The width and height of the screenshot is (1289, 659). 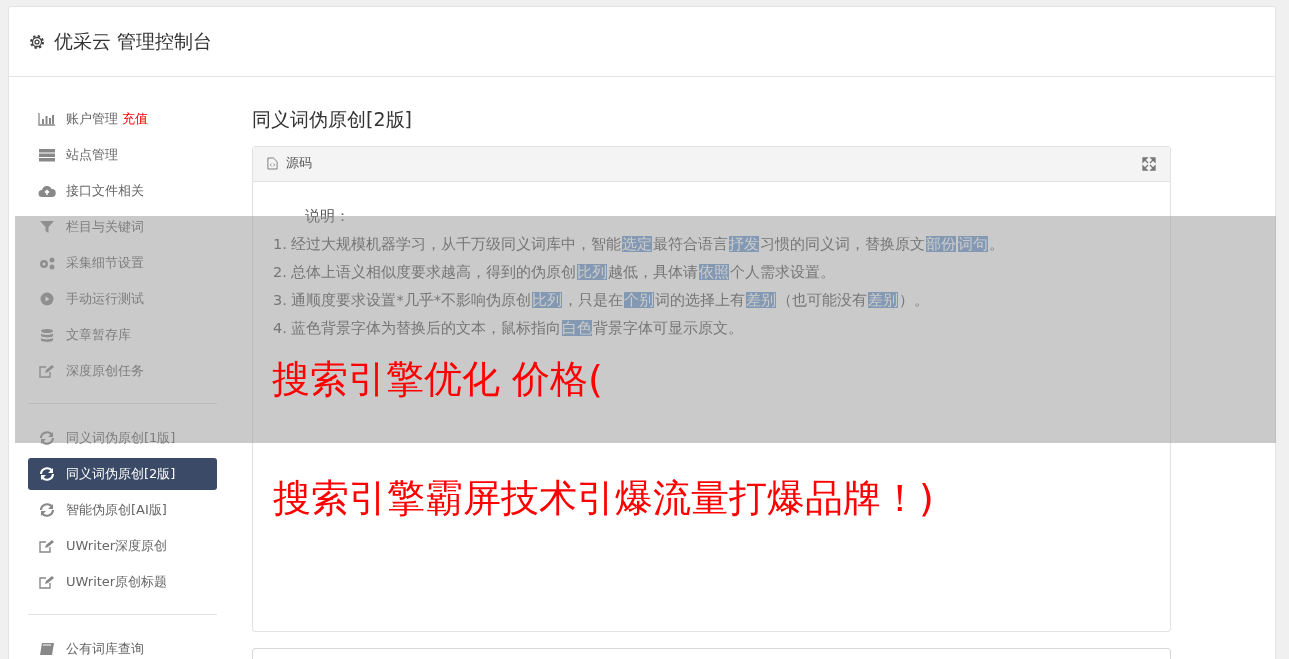 What do you see at coordinates (272, 163) in the screenshot?
I see `code-file-icon` at bounding box center [272, 163].